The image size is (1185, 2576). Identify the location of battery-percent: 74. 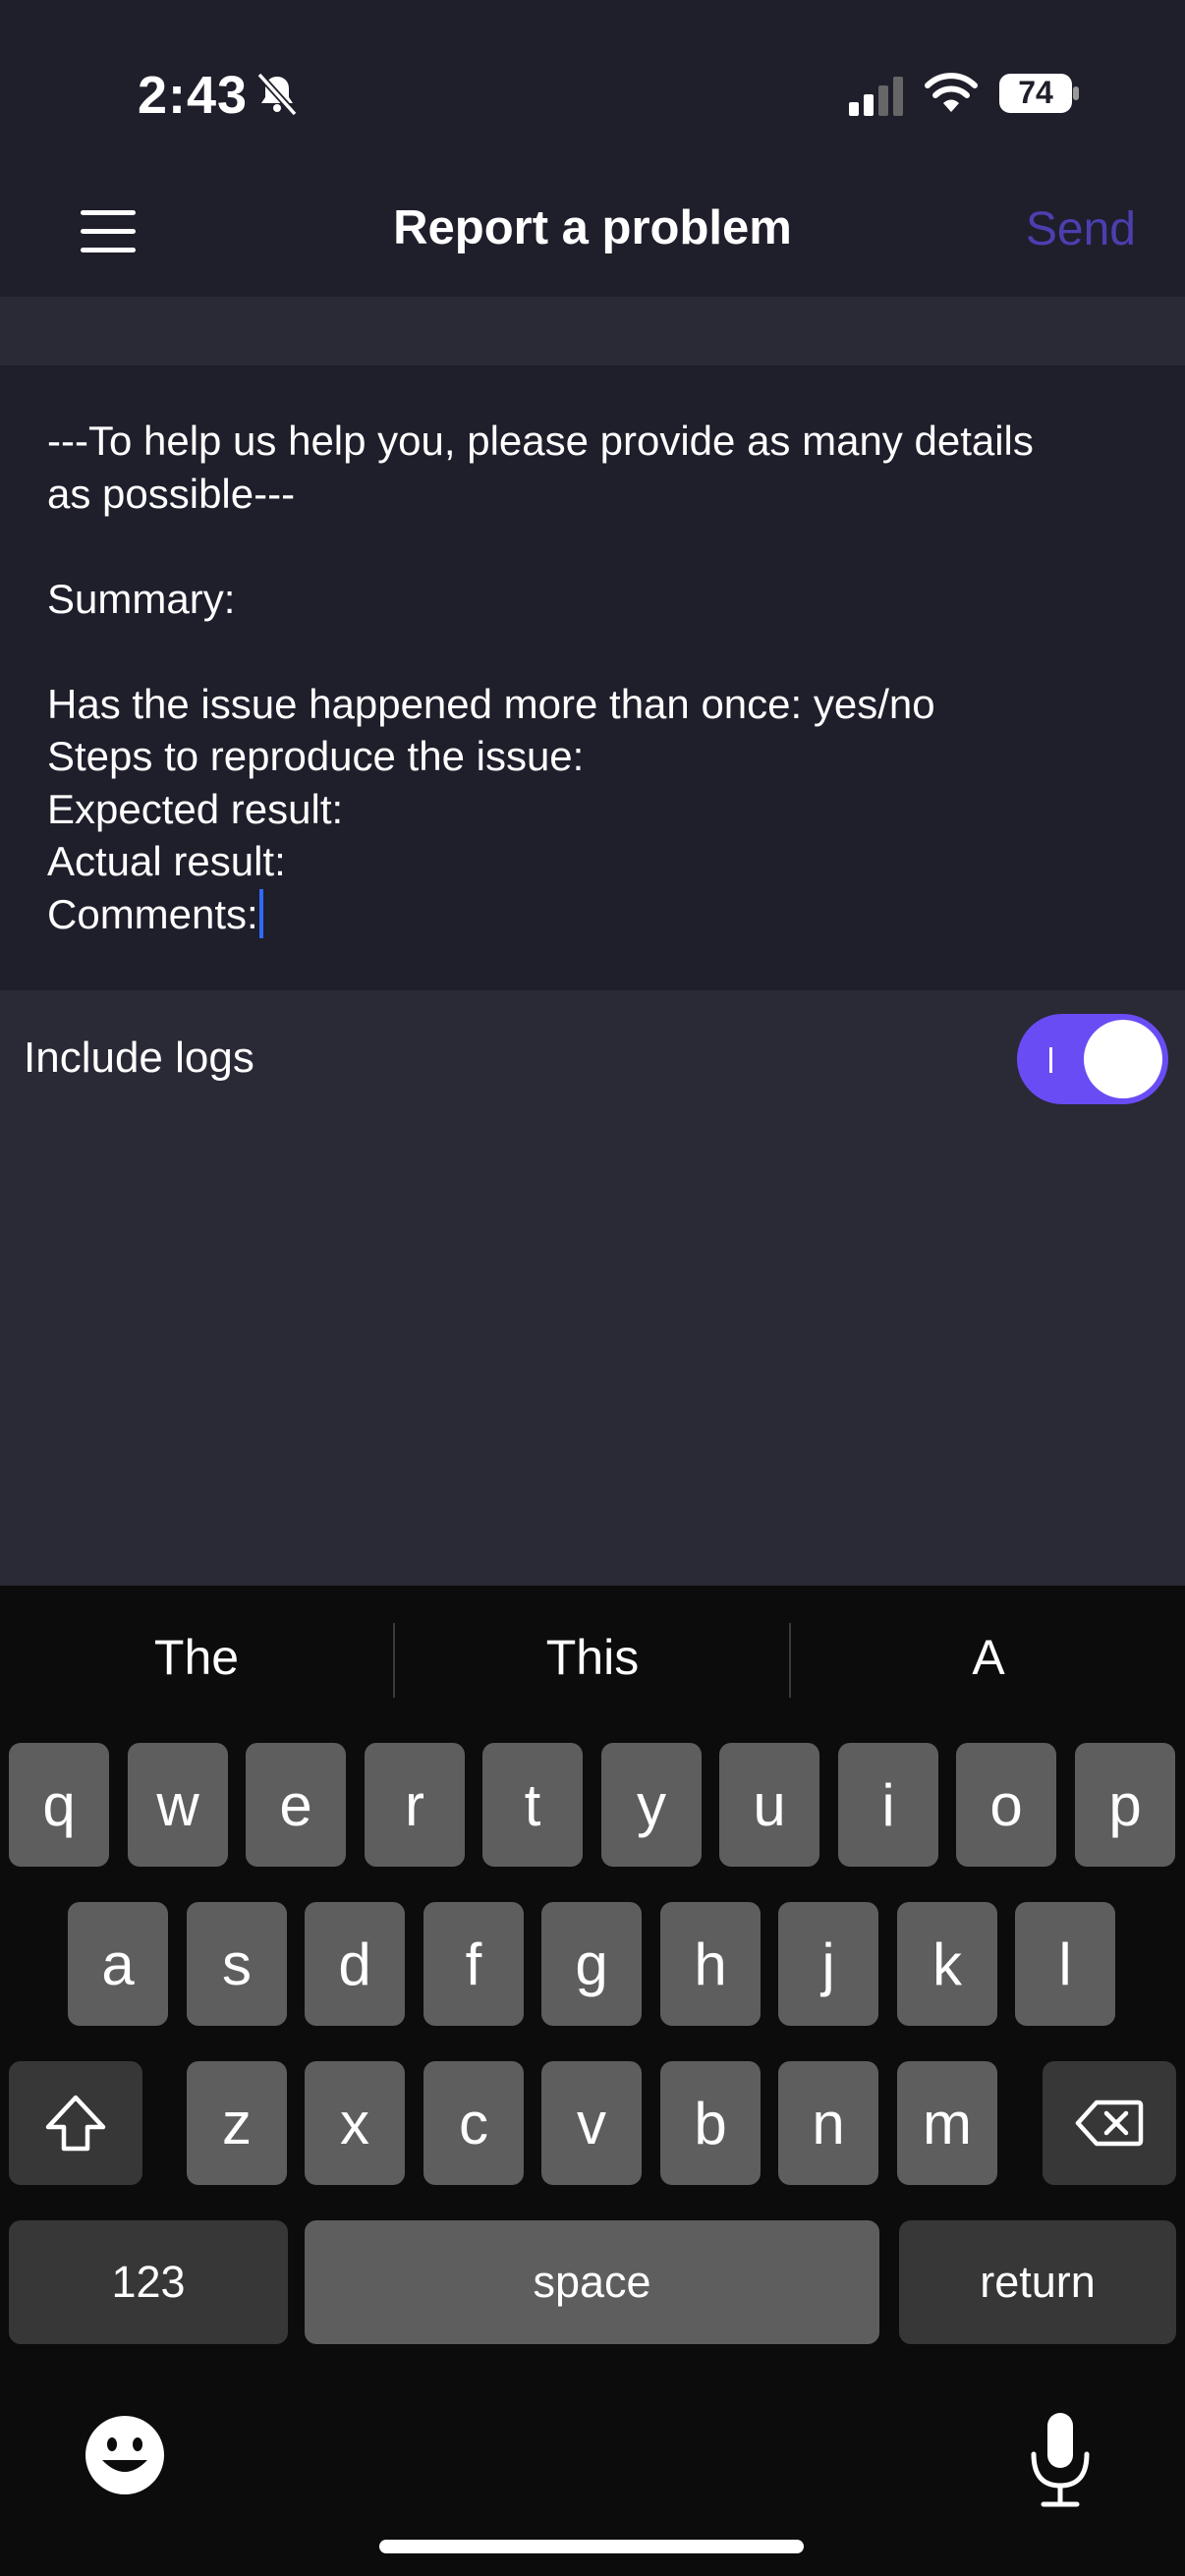
(1035, 92).